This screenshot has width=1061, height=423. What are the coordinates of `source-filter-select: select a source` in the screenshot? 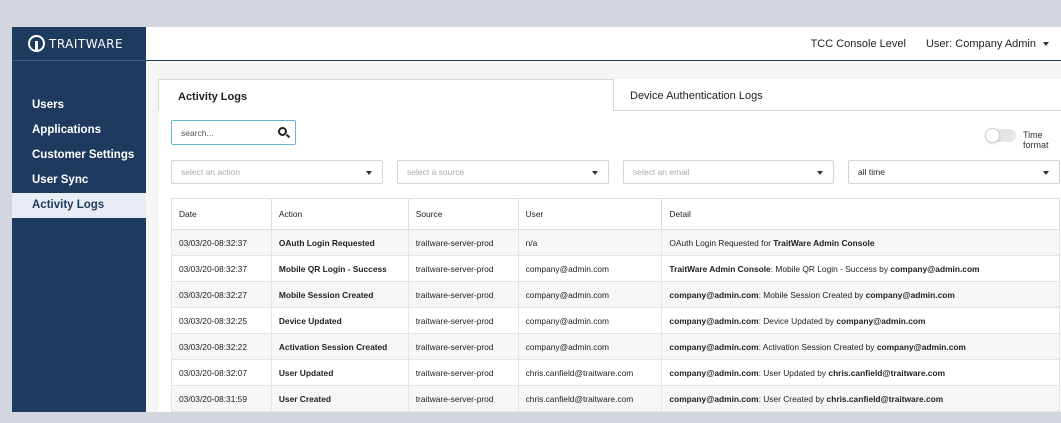 It's located at (503, 172).